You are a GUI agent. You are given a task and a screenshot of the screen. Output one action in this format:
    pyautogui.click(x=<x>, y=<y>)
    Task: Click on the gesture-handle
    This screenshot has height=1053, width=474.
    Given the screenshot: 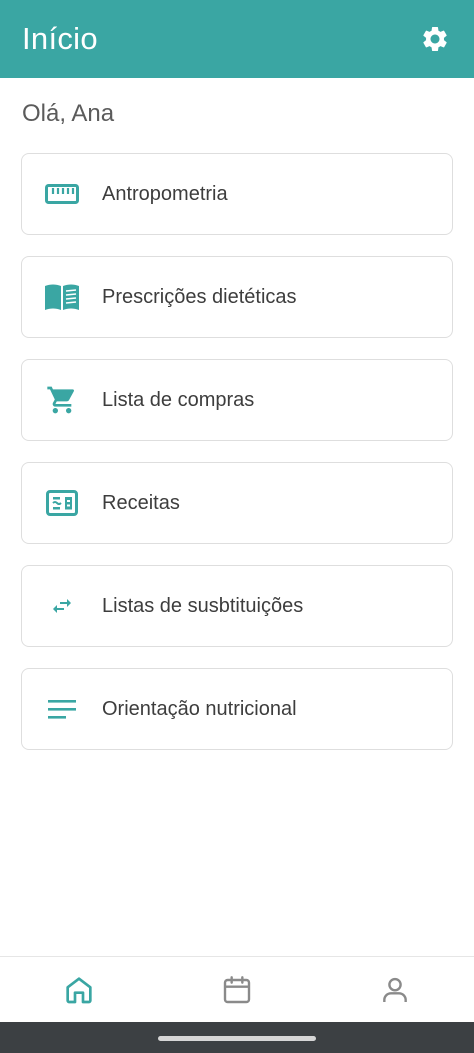 What is the action you would take?
    pyautogui.click(x=237, y=1038)
    